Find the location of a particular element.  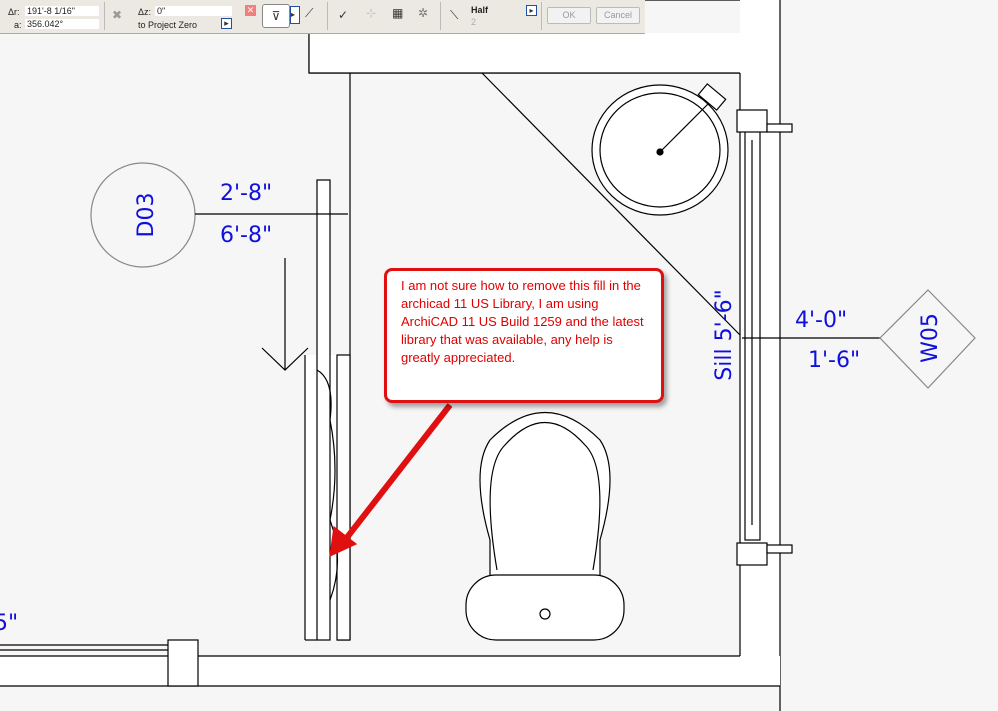

line-tool-icon: ⟋ is located at coordinates (309, 13).